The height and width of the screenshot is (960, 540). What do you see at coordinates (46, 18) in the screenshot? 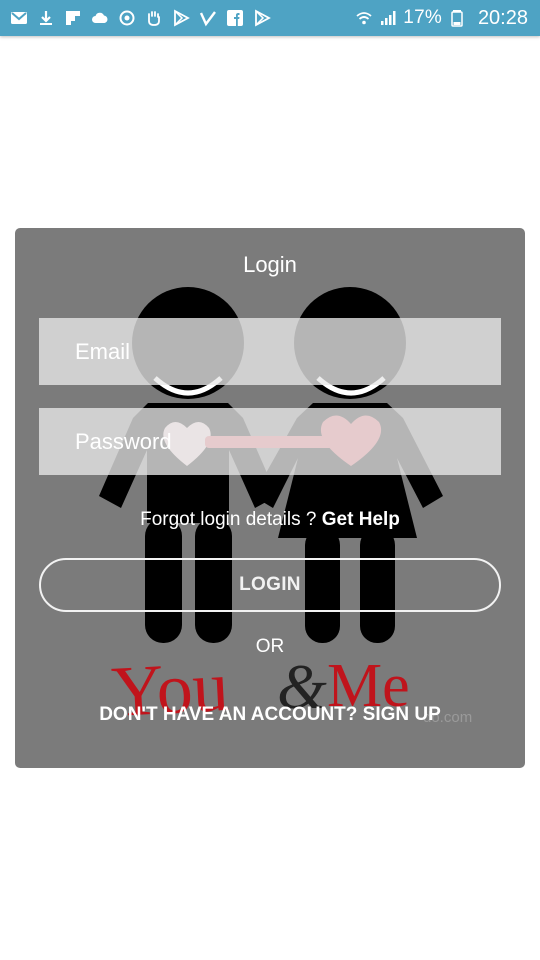
I see `download-icon` at bounding box center [46, 18].